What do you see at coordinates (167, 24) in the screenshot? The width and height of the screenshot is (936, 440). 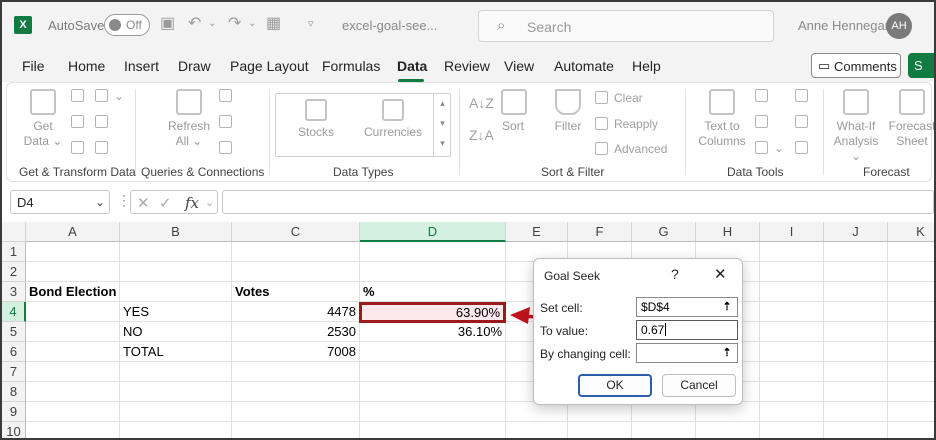 I see `save-icon: ▣` at bounding box center [167, 24].